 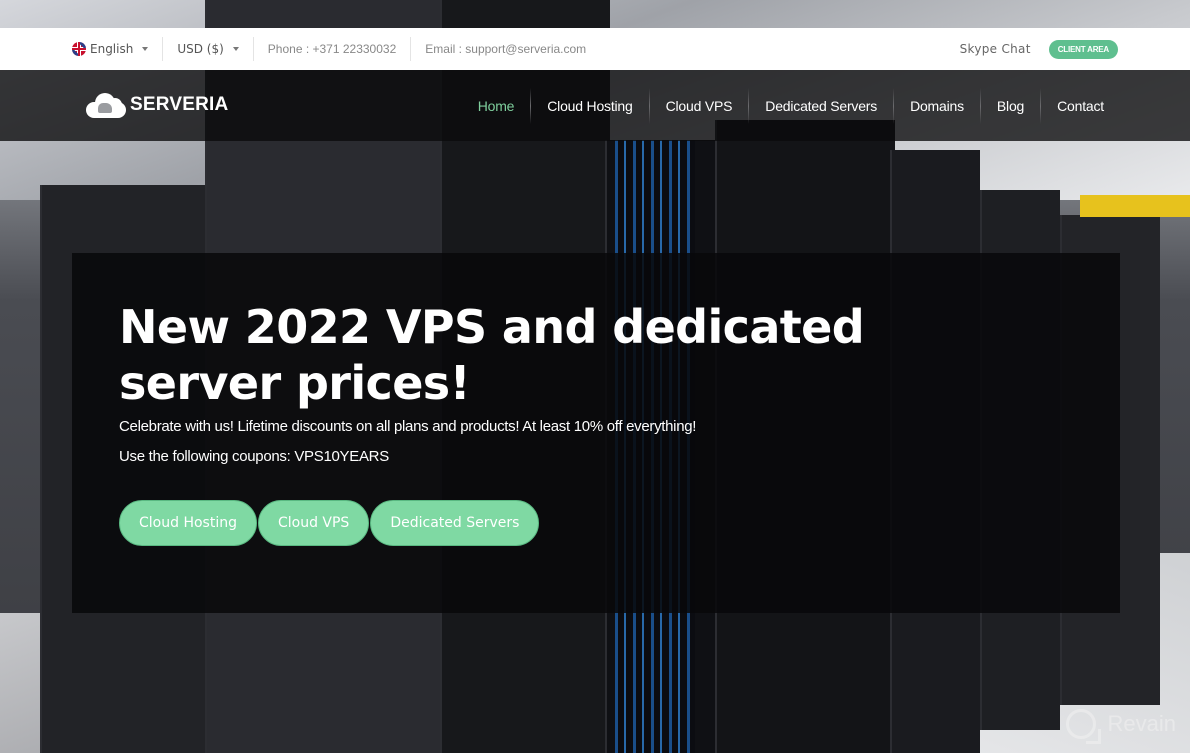 I want to click on revain-logo-icon, so click(x=1083, y=726).